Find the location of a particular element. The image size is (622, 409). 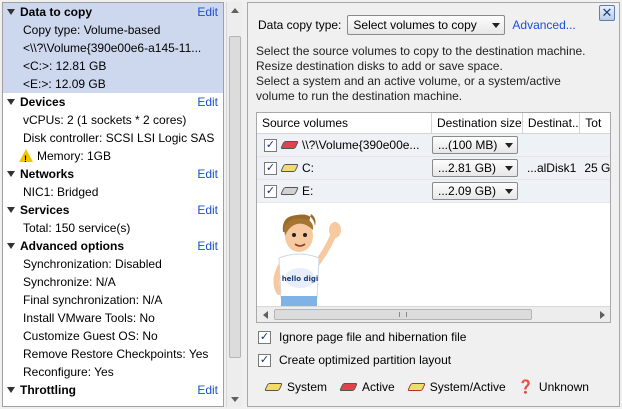

table-horizontal-scrollbar is located at coordinates (433, 314).